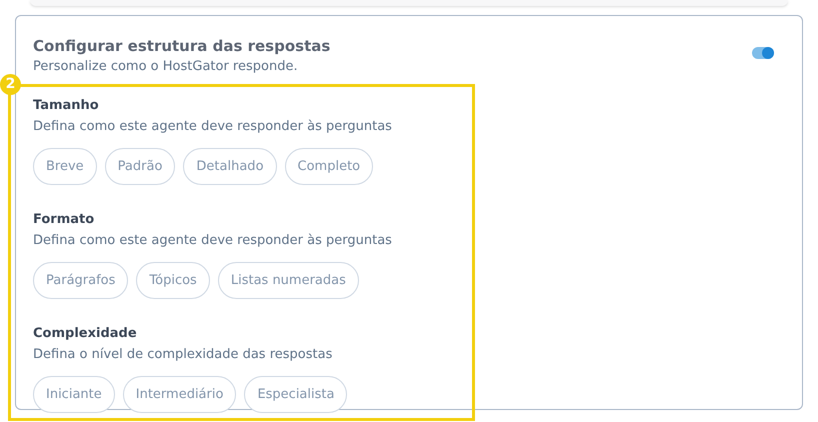  I want to click on option-chip: Tópicos, so click(173, 280).